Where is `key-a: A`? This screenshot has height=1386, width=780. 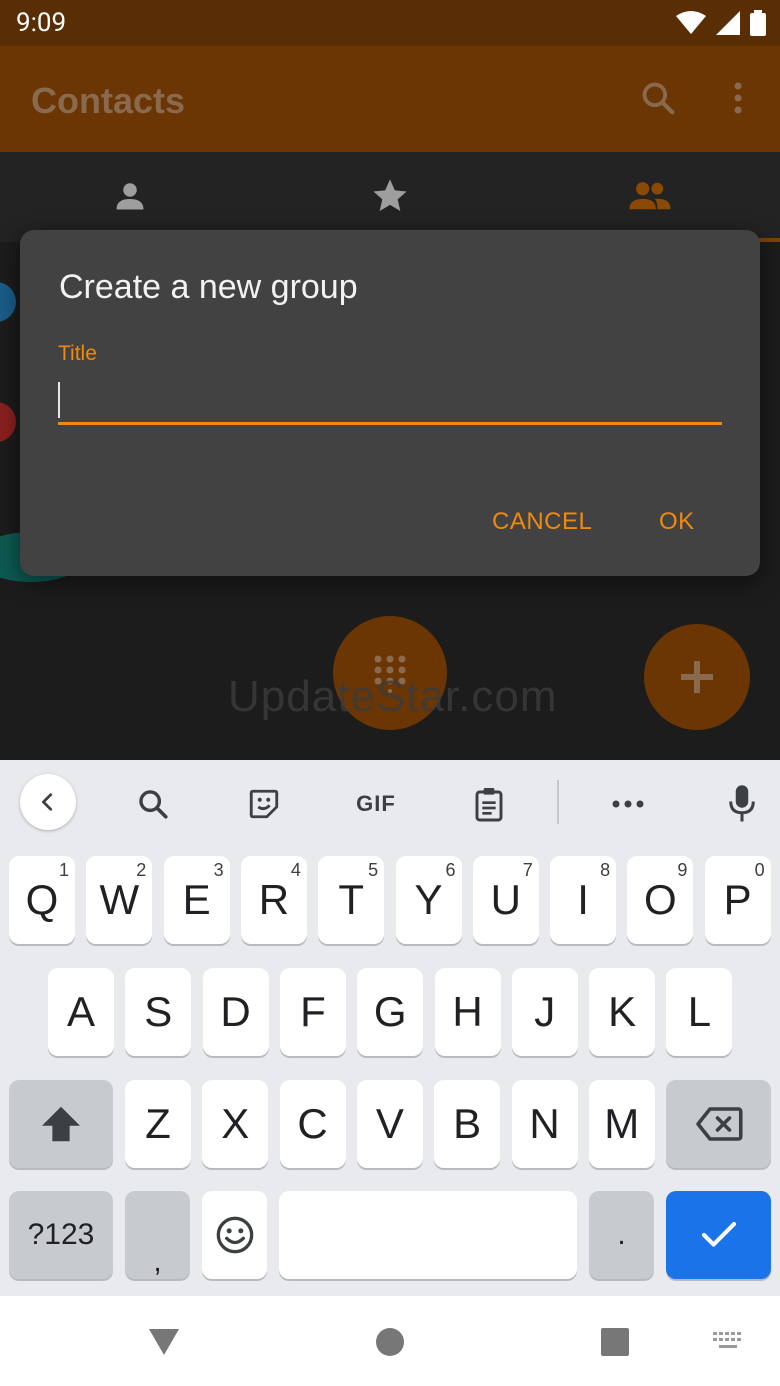 key-a: A is located at coordinates (81, 1012).